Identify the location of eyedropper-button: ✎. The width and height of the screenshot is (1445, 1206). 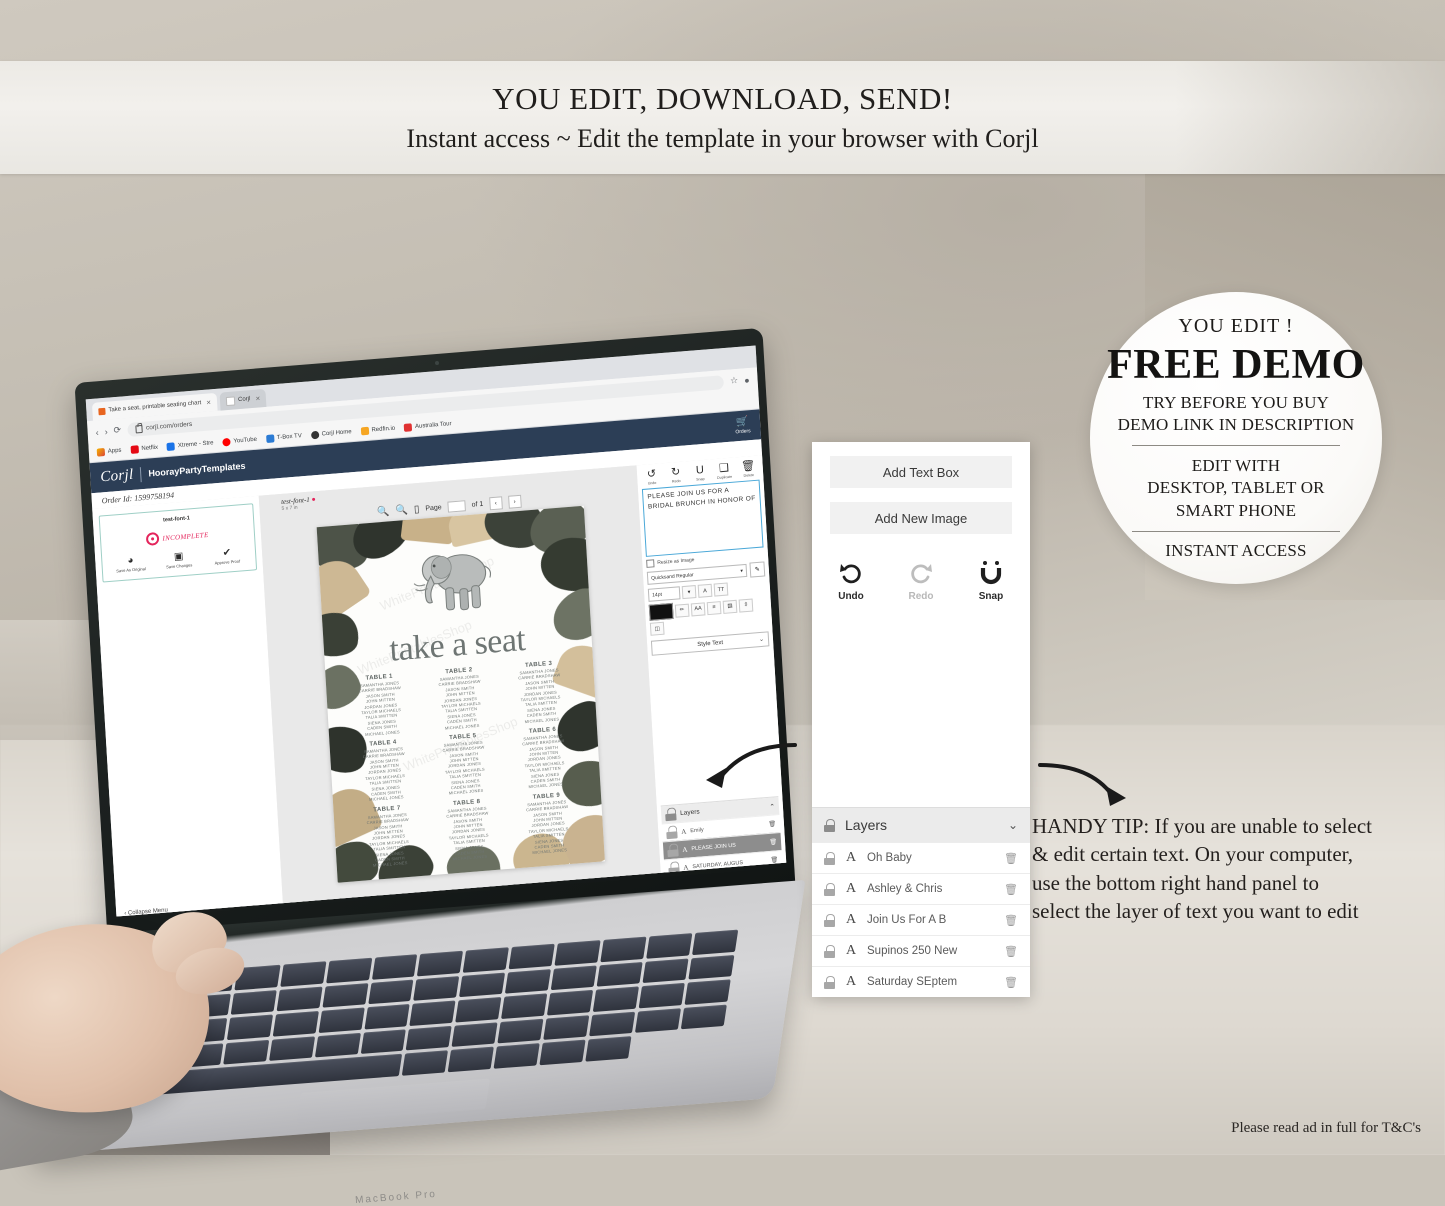
(757, 569).